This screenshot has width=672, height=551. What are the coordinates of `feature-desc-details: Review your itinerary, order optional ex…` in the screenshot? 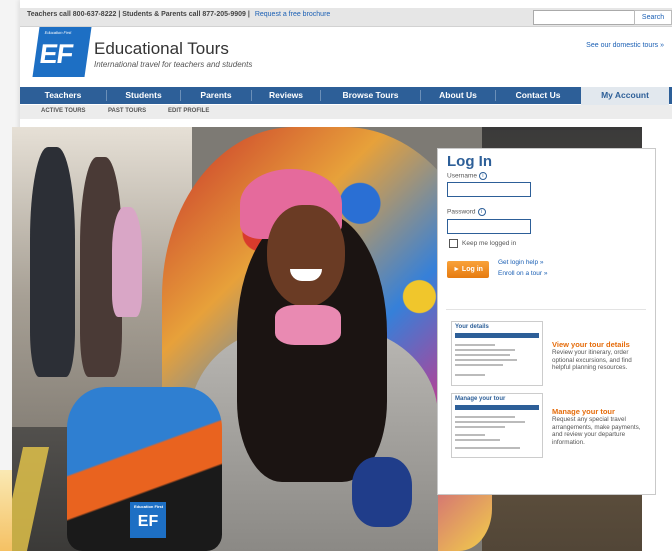 It's located at (592, 360).